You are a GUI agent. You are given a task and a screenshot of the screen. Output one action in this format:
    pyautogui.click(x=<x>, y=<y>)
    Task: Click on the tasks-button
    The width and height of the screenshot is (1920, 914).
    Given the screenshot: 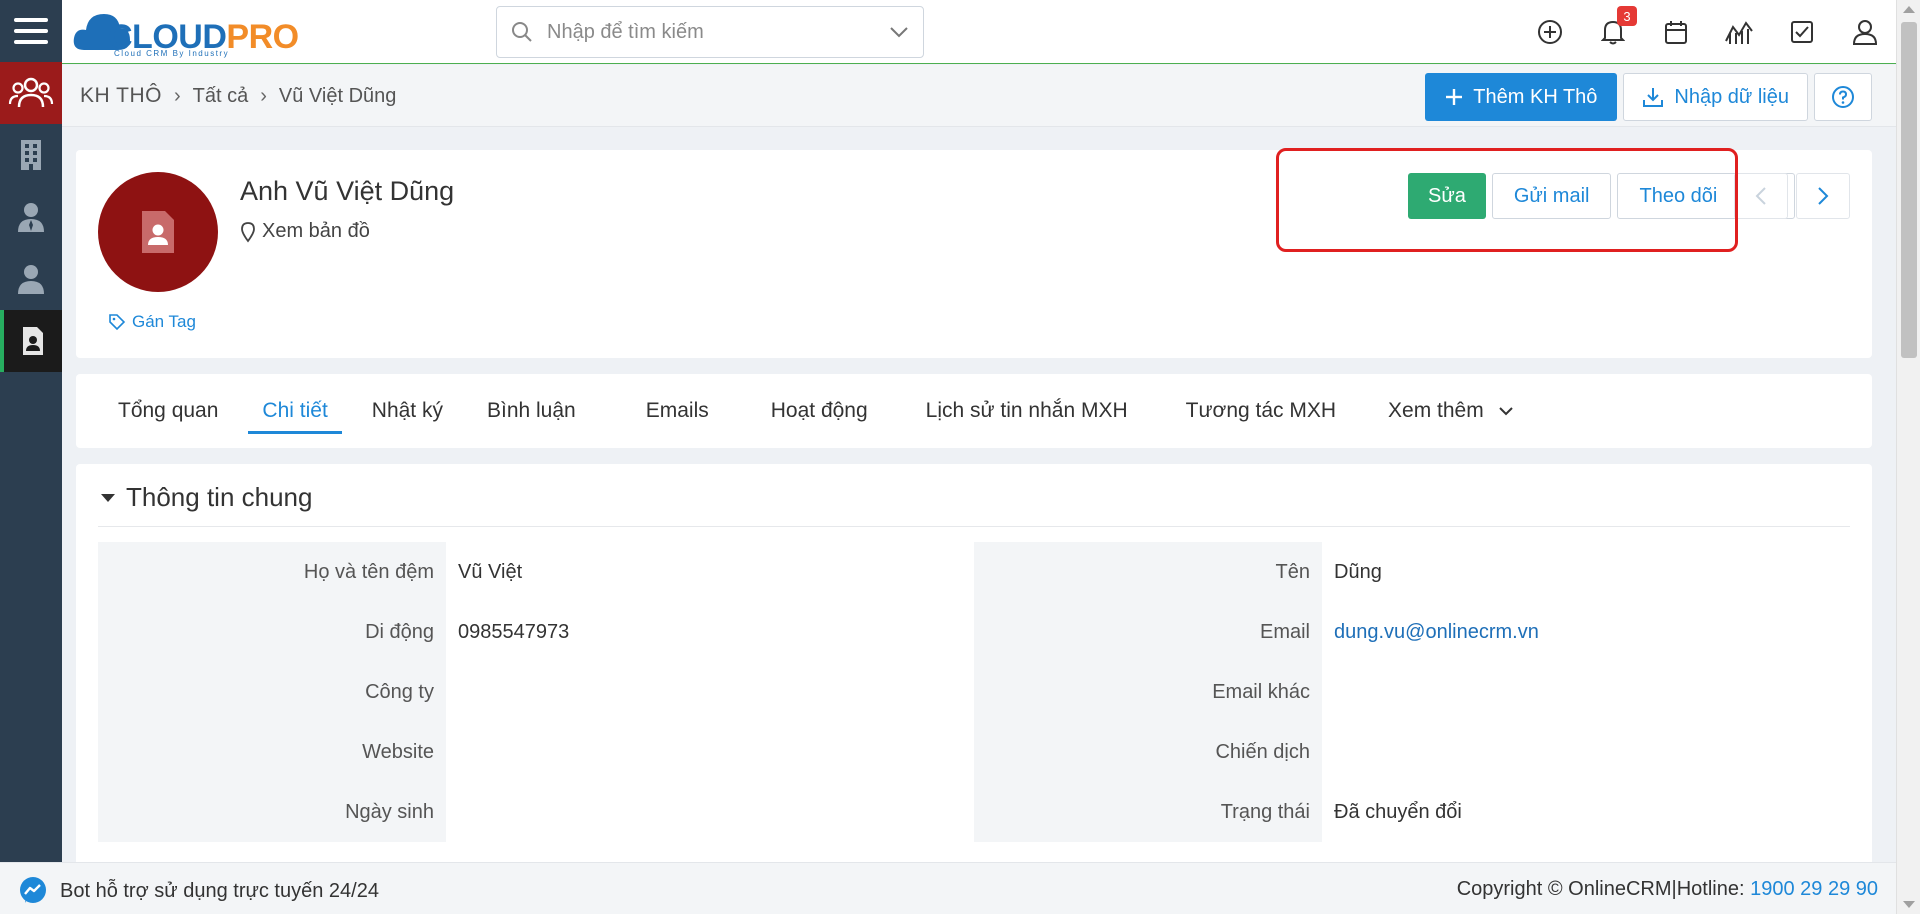 What is the action you would take?
    pyautogui.click(x=1801, y=32)
    